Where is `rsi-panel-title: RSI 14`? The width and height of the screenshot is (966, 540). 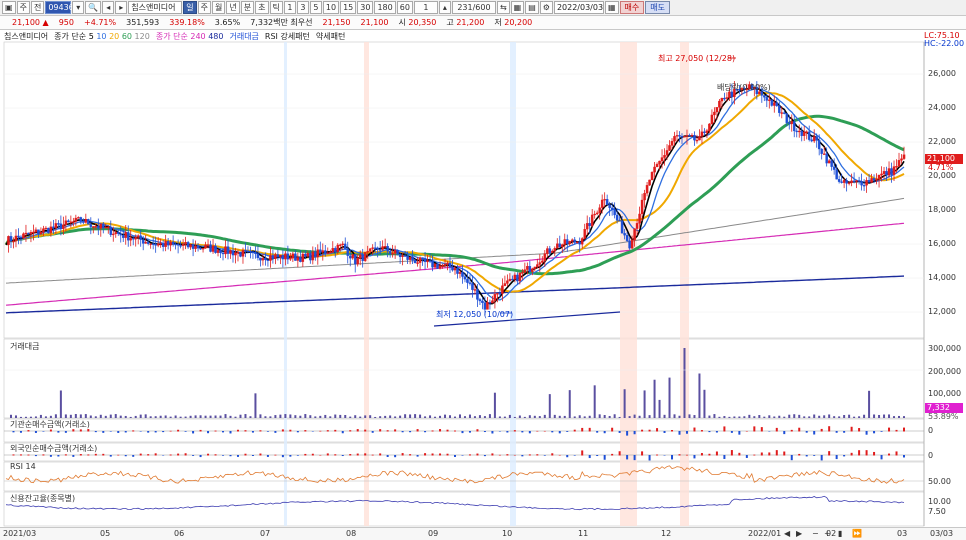
rsi-panel-title: RSI 14 is located at coordinates (23, 466).